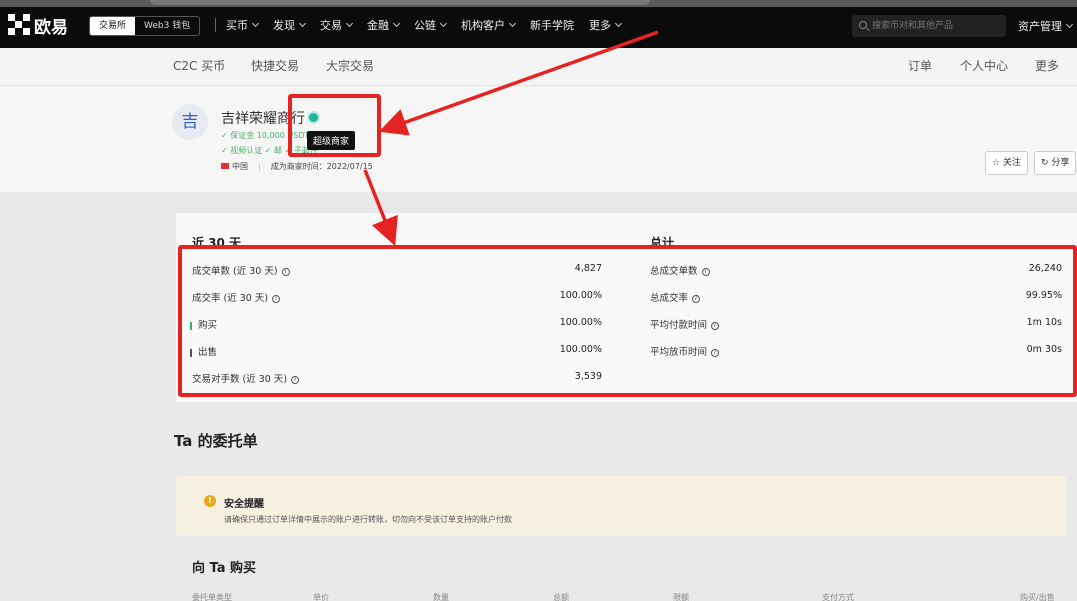 Image resolution: width=1077 pixels, height=601 pixels. I want to click on tab-block-trade: 大宗交易, so click(350, 65).